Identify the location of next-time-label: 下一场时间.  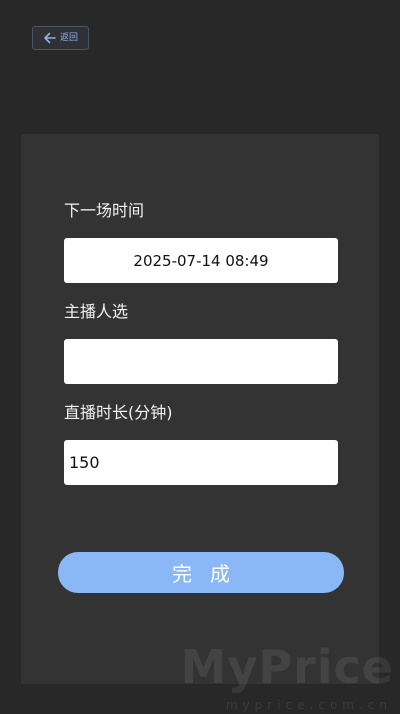
(104, 210).